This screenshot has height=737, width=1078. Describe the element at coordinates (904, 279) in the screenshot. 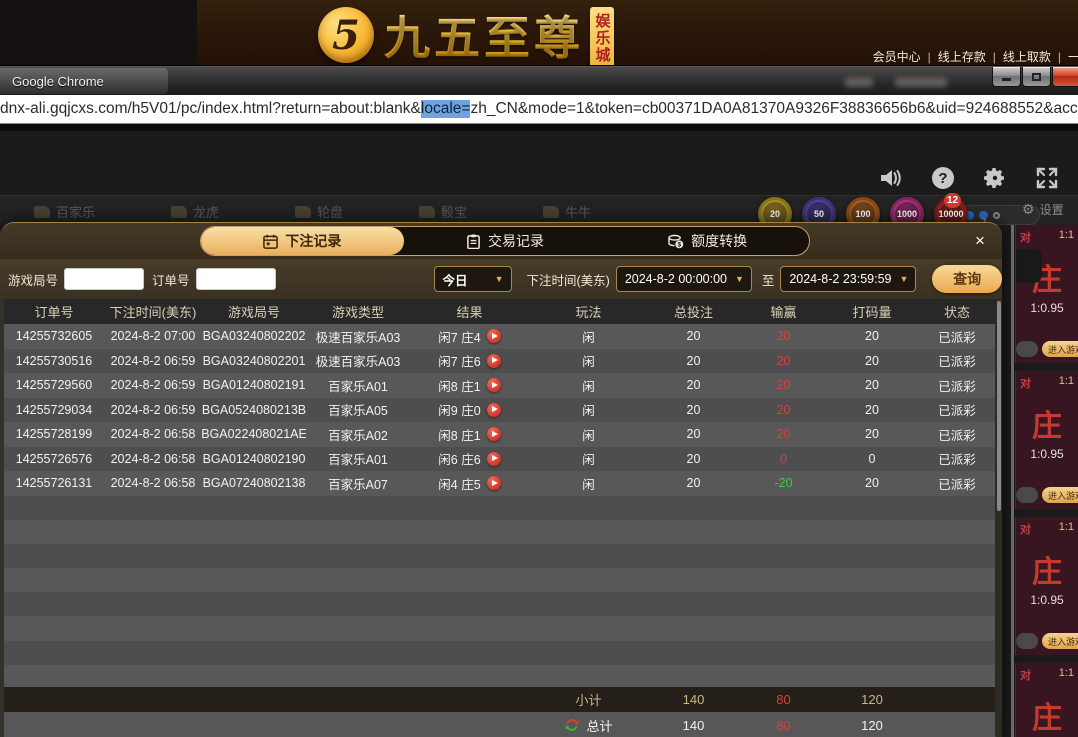

I see `chevron-down-icon: ▼` at that location.